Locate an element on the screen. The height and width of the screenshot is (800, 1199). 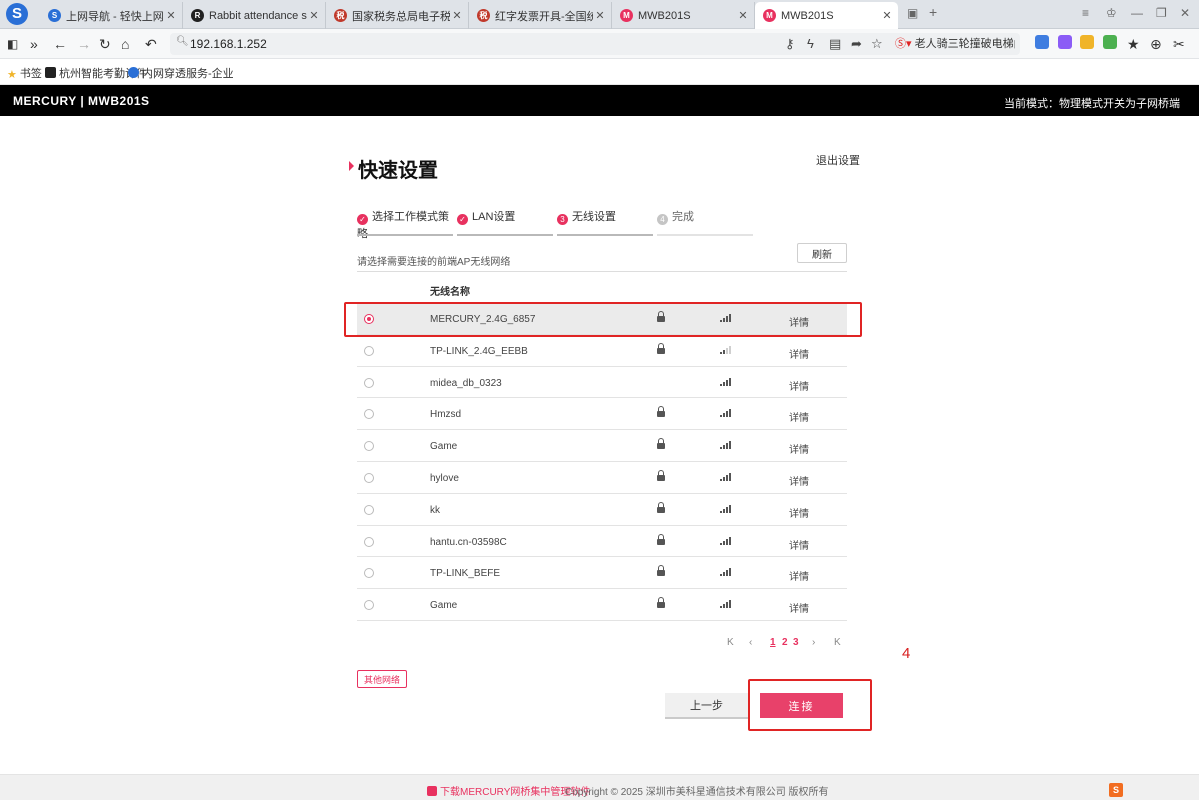
site-info-icon: 🔍︎ is located at coordinates (182, 41).